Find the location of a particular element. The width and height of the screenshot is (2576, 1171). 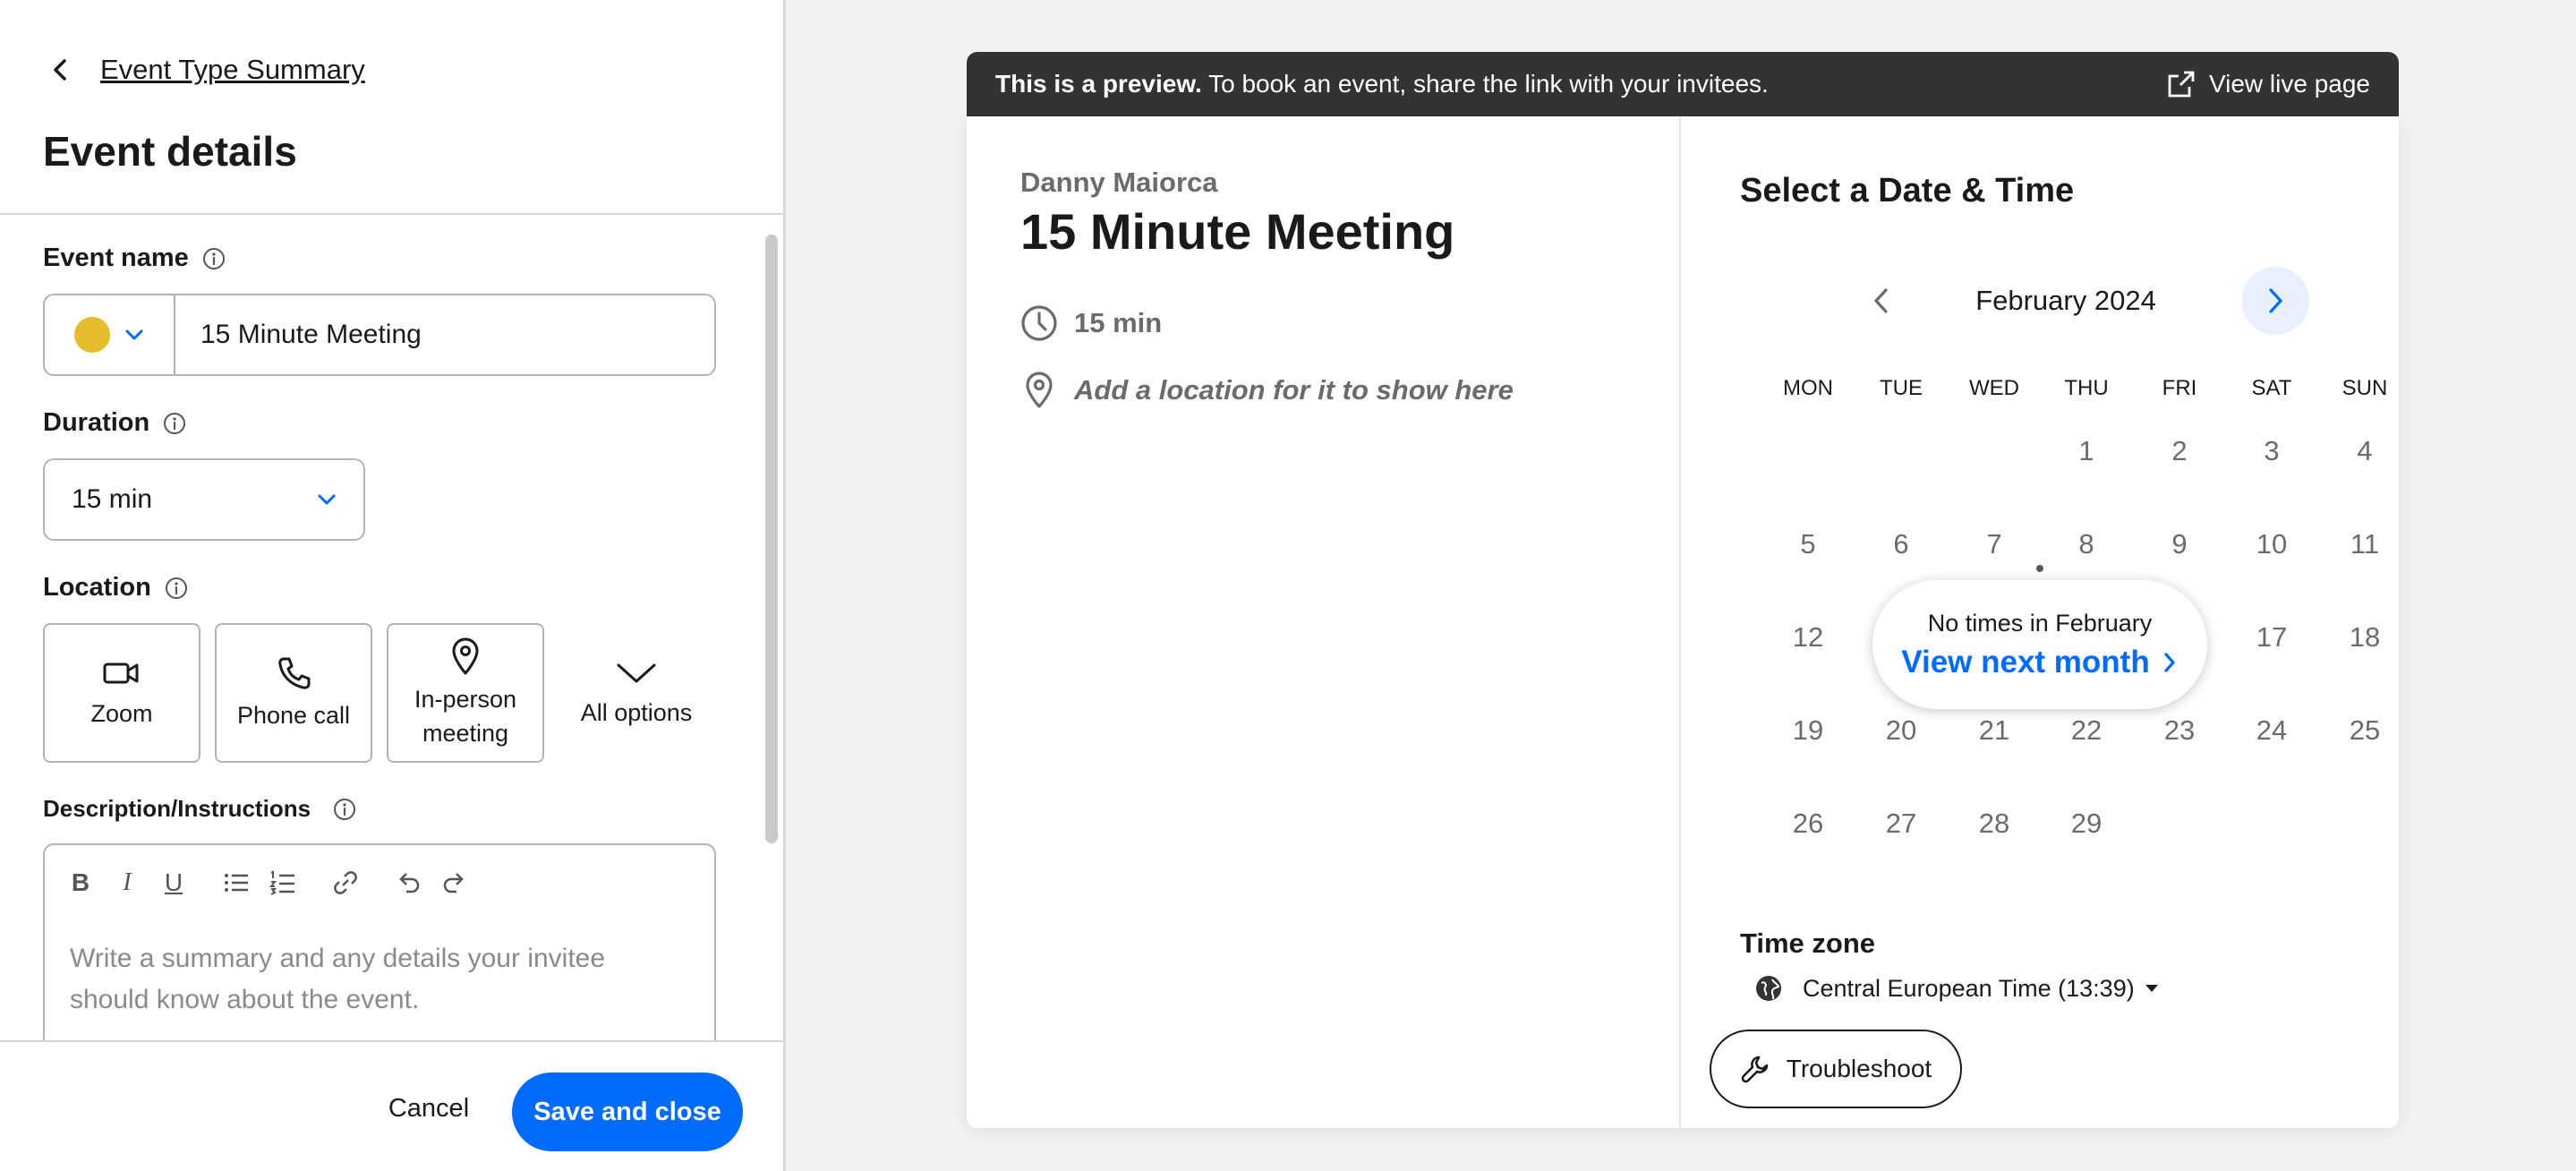

italic-icon: I is located at coordinates (127, 882).